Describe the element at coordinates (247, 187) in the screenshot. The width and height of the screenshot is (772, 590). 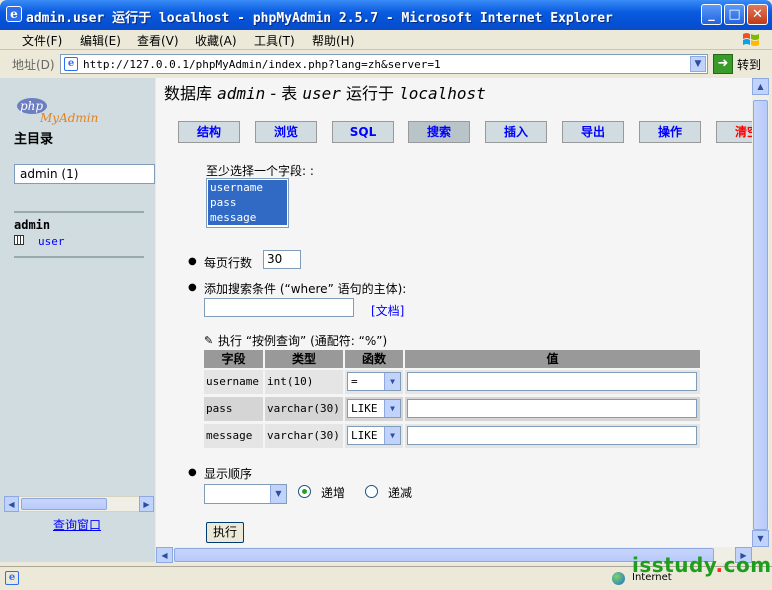
I see `field-option-username: username` at that location.